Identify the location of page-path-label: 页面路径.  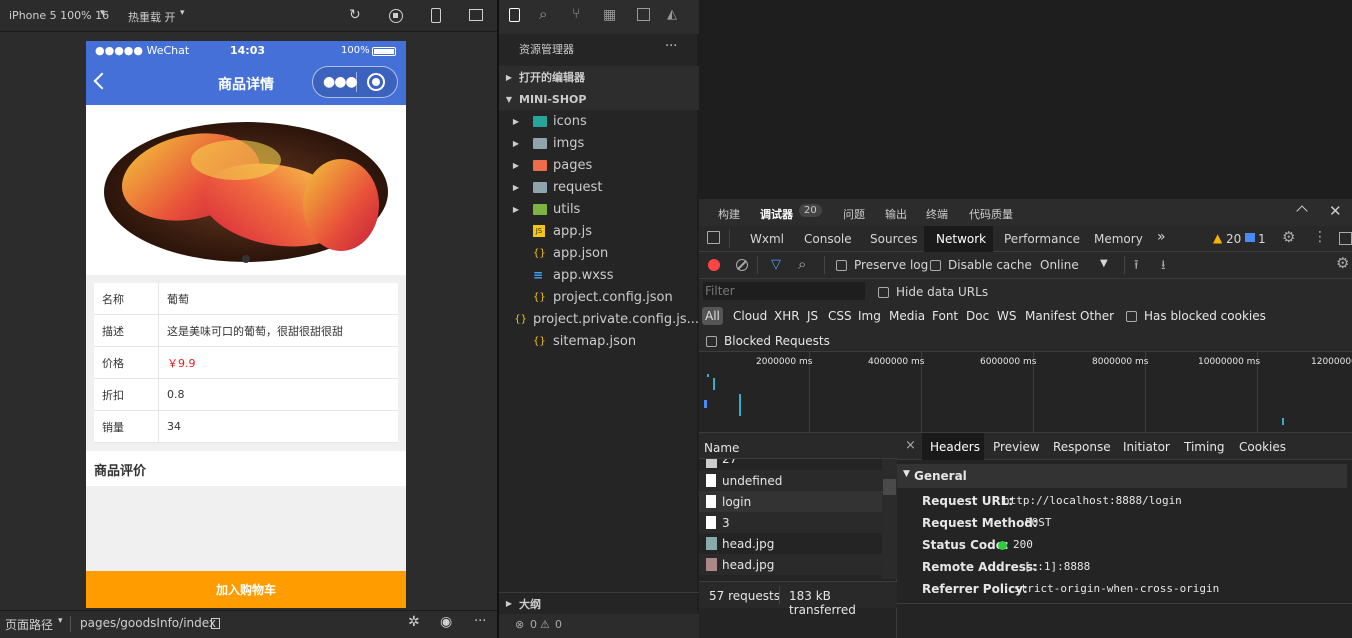
(29, 624).